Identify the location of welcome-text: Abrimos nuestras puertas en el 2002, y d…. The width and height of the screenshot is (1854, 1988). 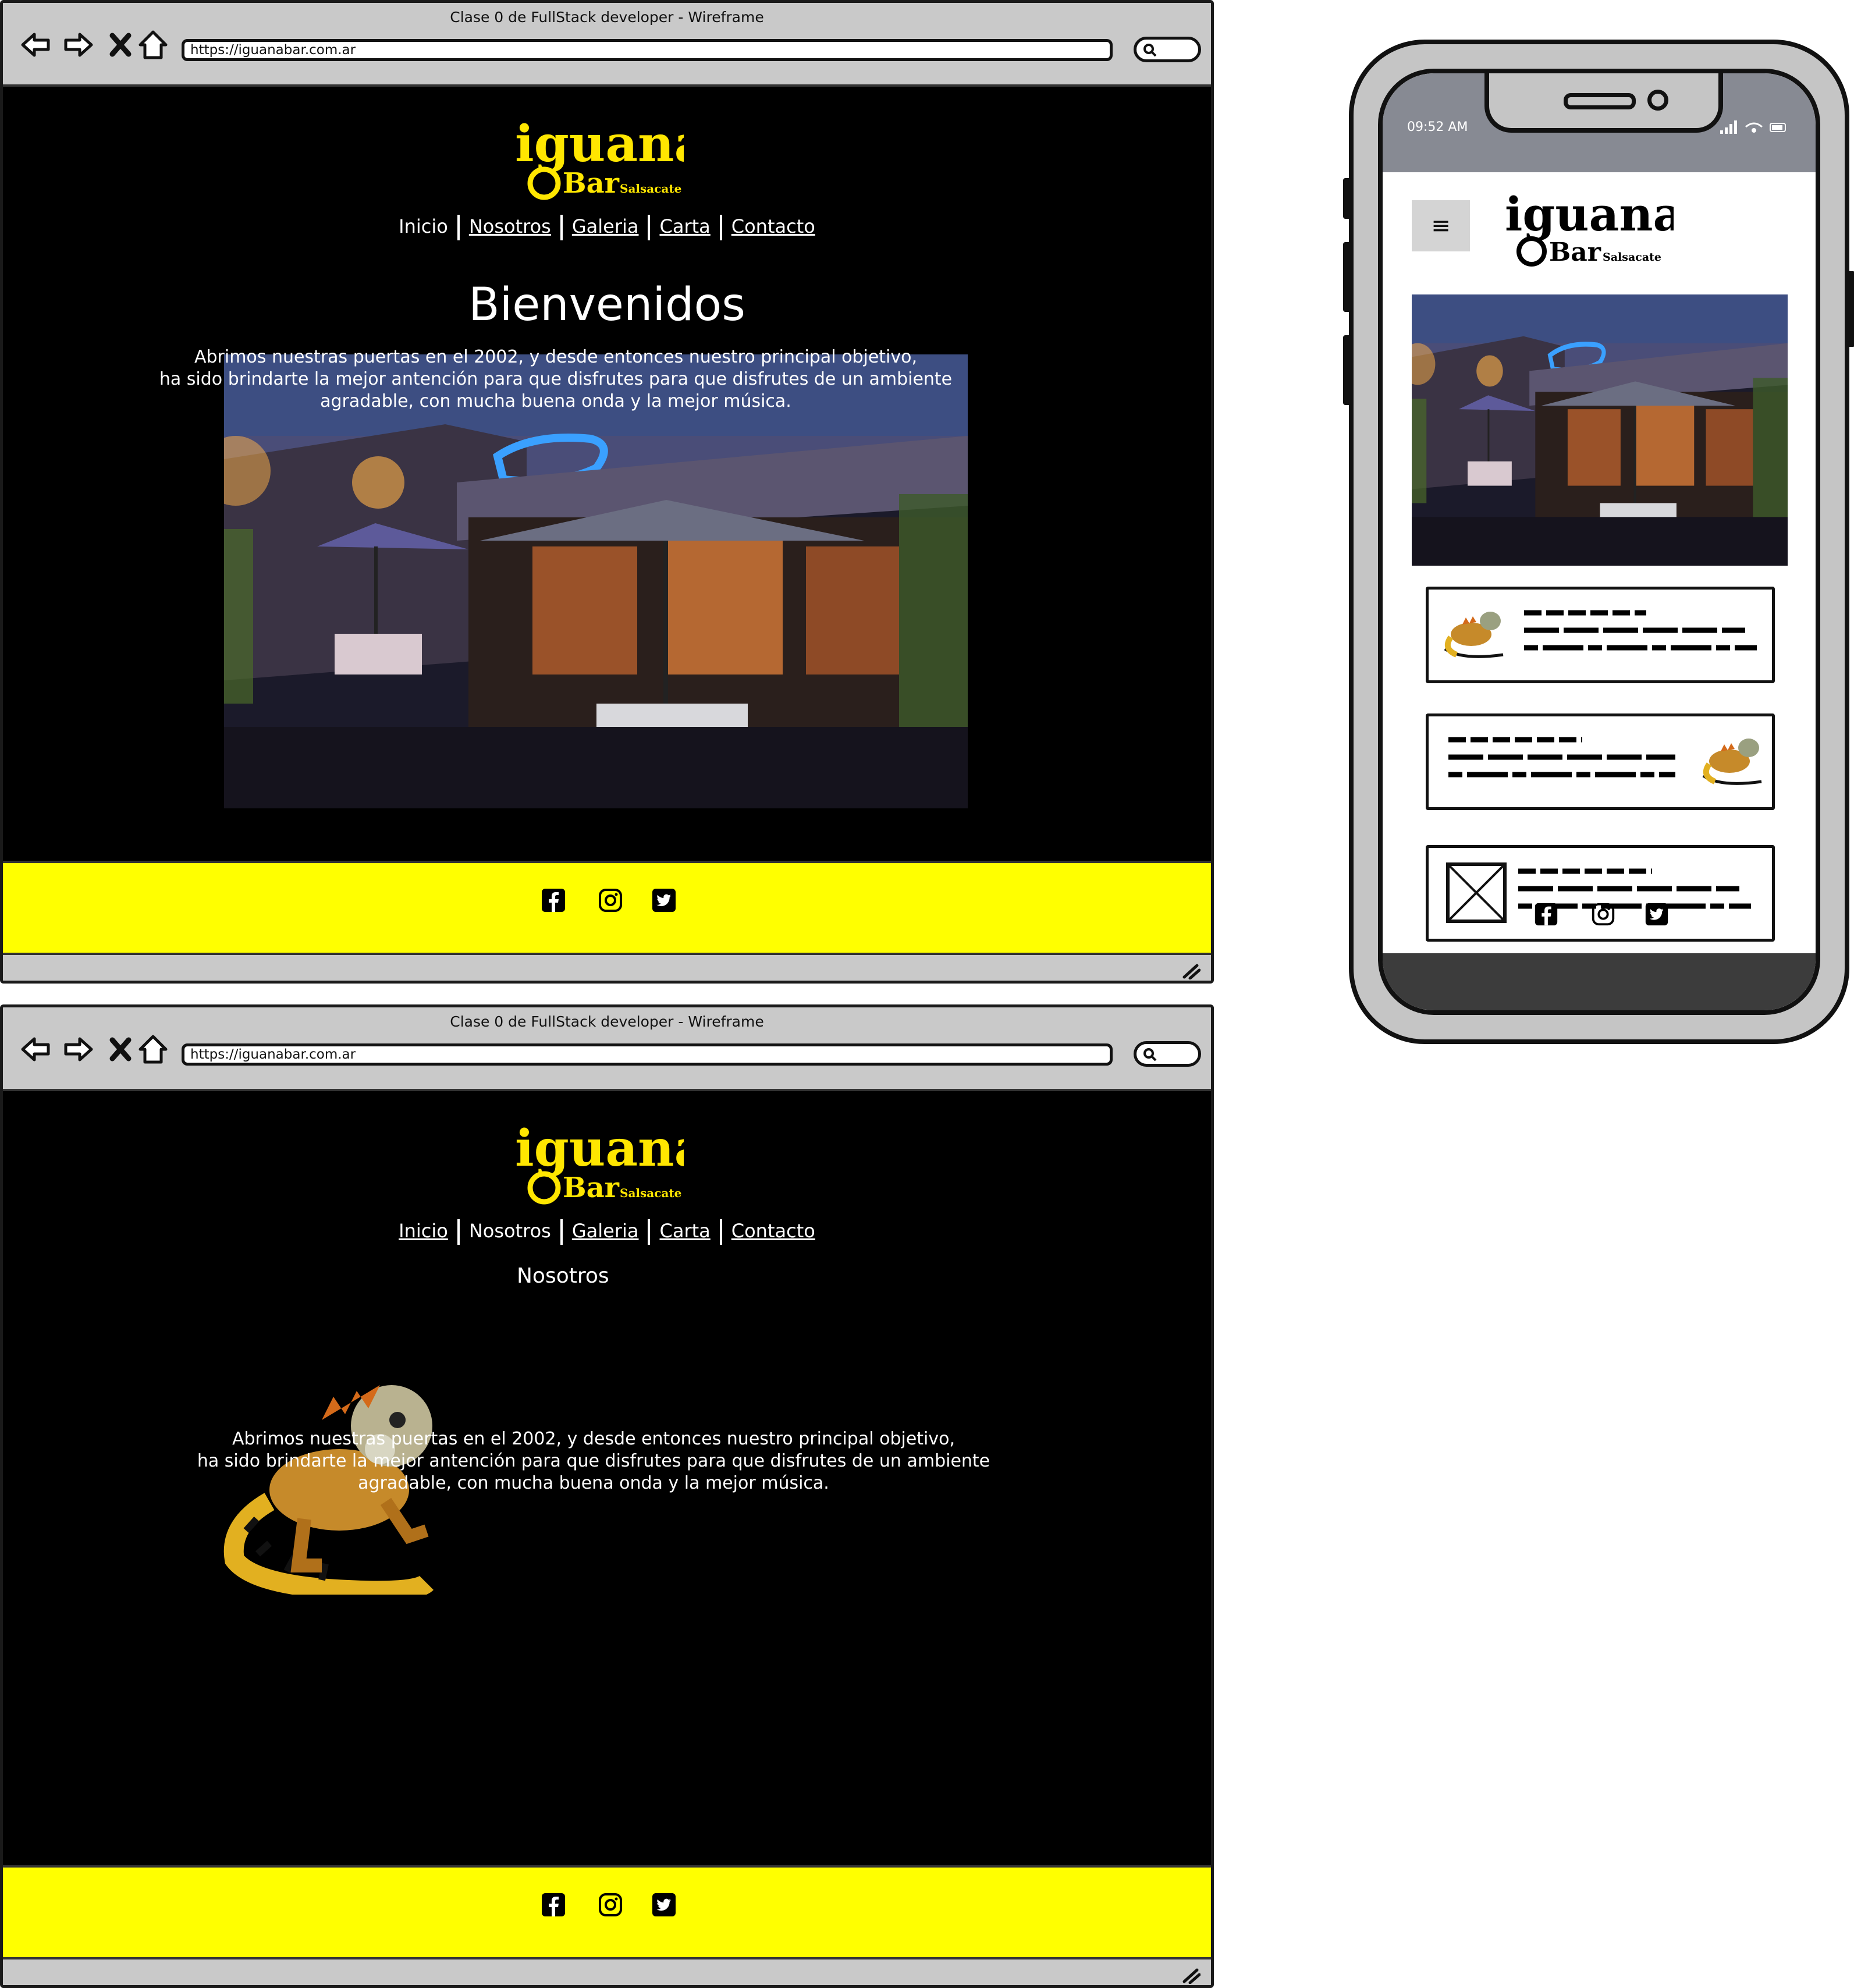
(556, 379).